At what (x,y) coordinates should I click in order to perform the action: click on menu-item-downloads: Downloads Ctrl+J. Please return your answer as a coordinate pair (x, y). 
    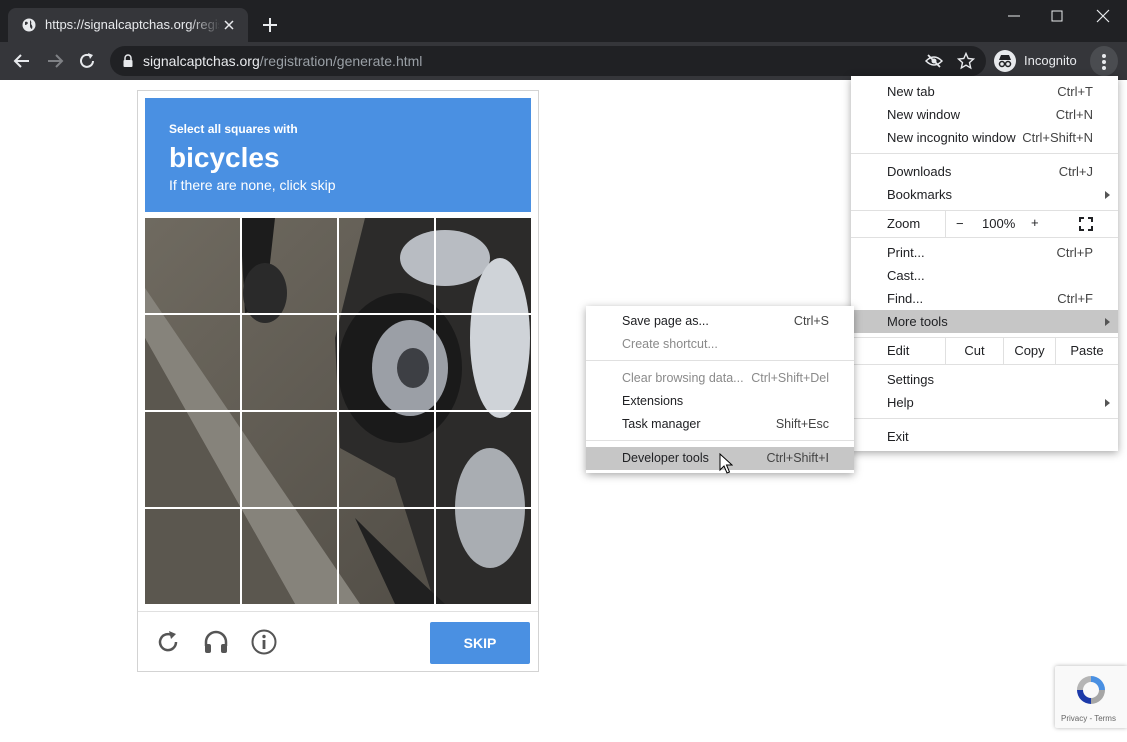
    Looking at the image, I should click on (984, 171).